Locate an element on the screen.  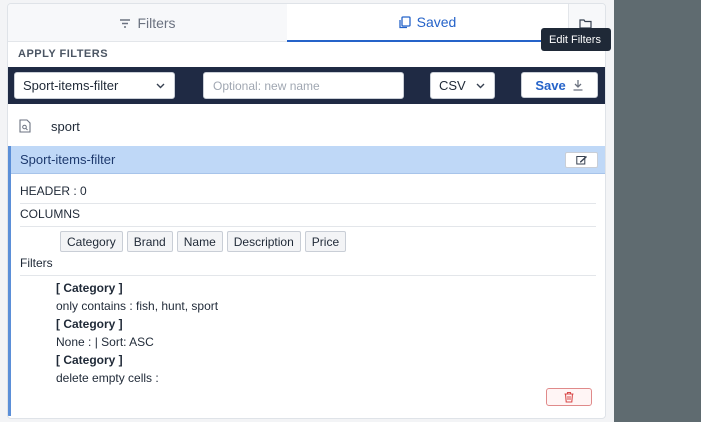
format-select: CSV is located at coordinates (462, 85).